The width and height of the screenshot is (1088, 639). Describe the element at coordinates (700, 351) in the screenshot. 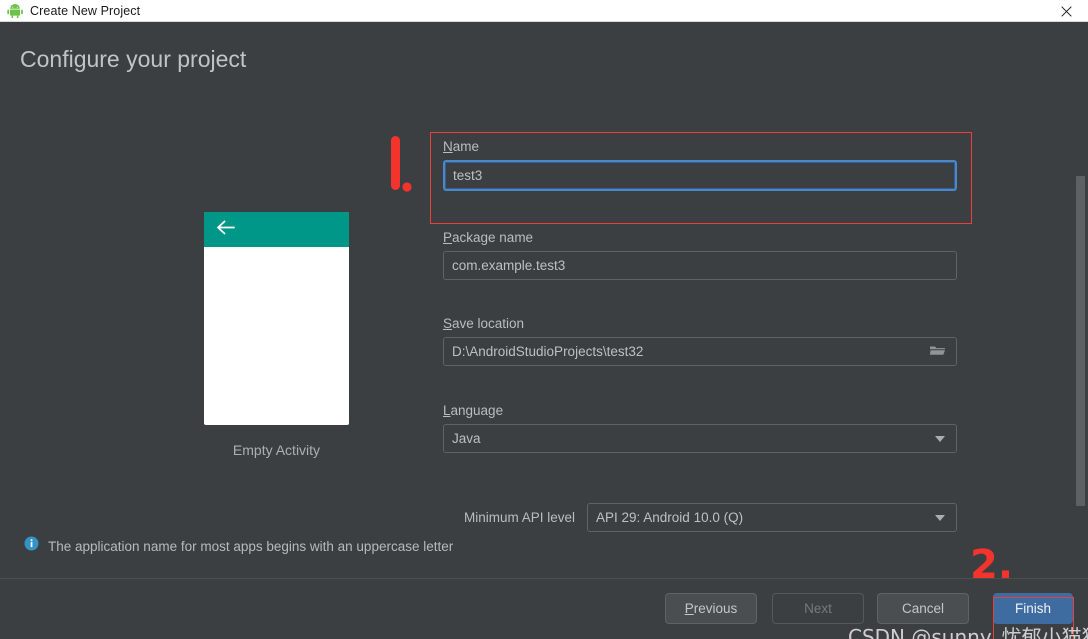

I see `save-location-input: D:\AndroidStudioProjects\test32` at that location.